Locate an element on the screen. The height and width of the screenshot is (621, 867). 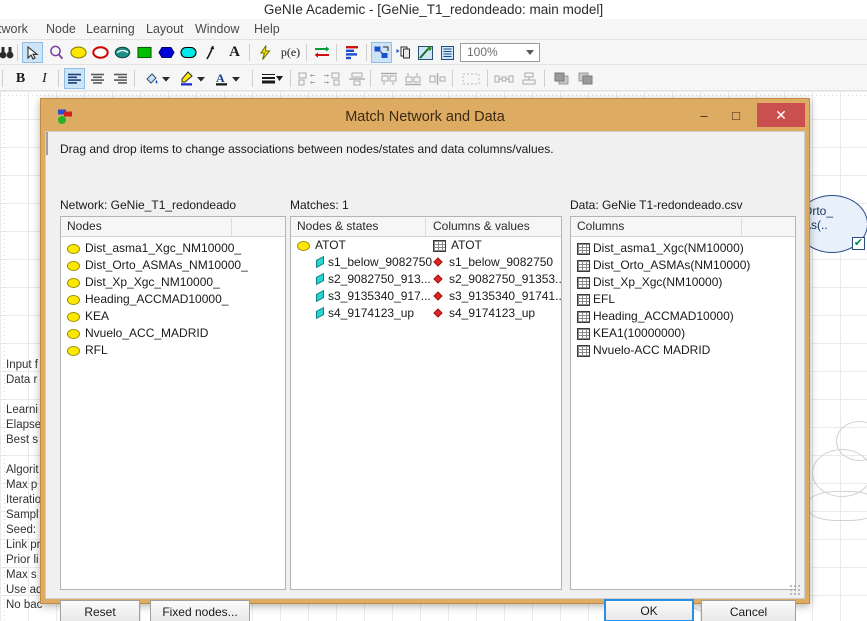
list-item: Dist_Orto_ASMAs_NM10000_ is located at coordinates (173, 265).